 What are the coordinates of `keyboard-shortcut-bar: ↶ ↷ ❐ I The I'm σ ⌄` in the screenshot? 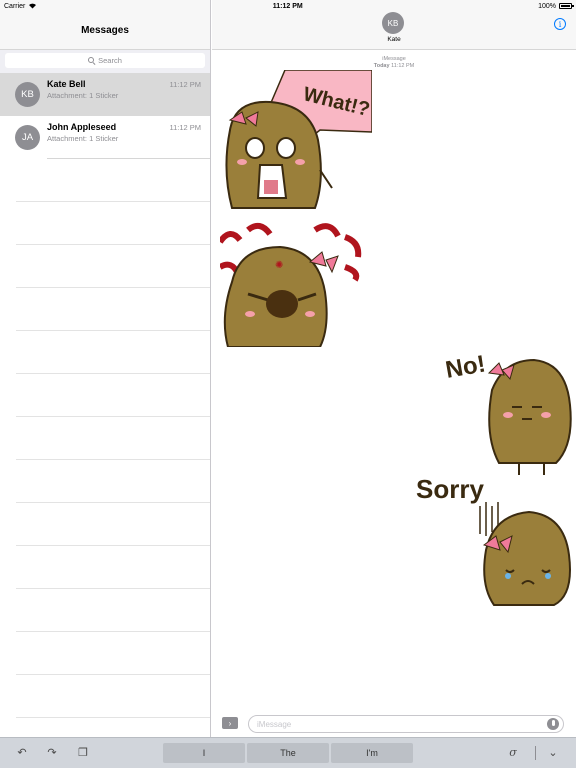 It's located at (288, 752).